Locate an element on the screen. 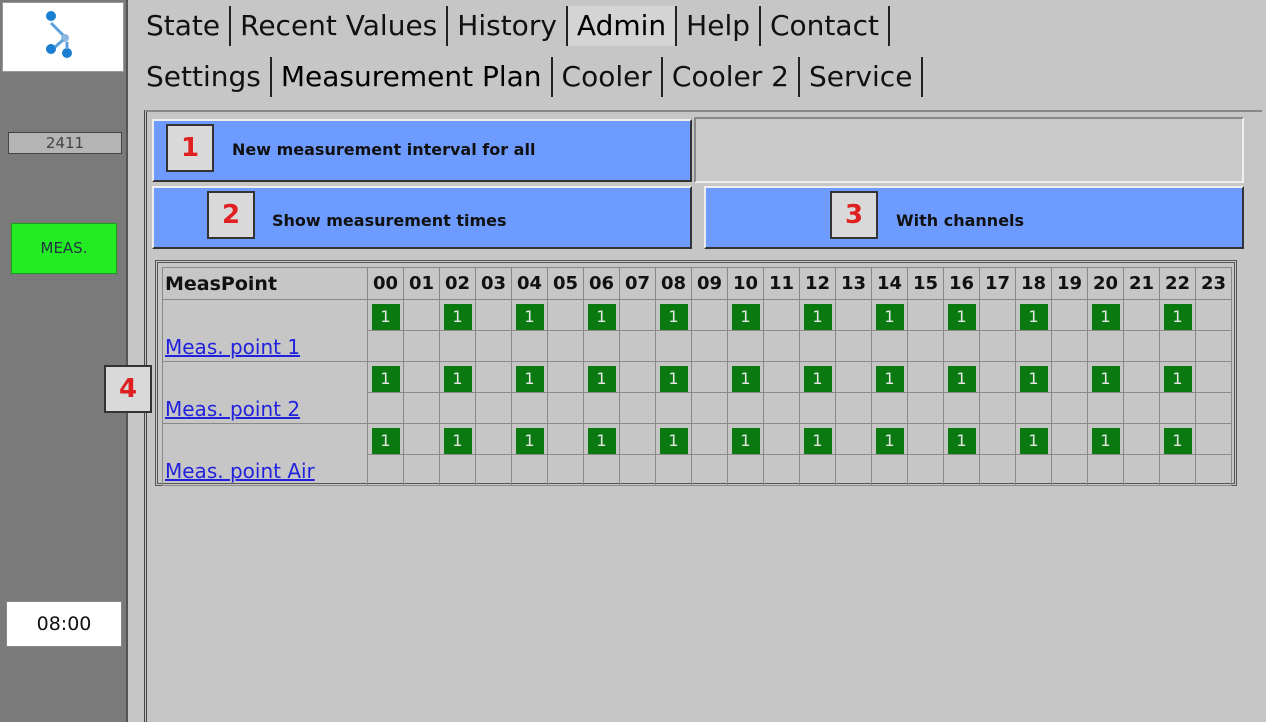  hour-header: 12 is located at coordinates (817, 283).